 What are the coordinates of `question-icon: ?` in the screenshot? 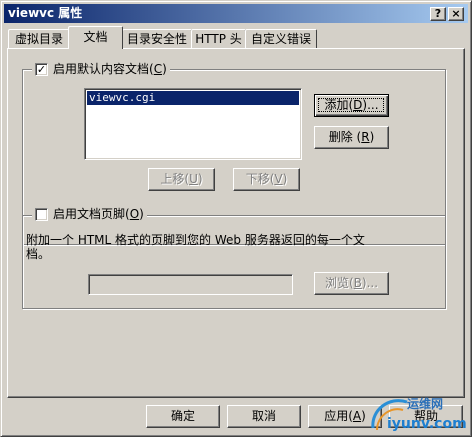 It's located at (438, 13).